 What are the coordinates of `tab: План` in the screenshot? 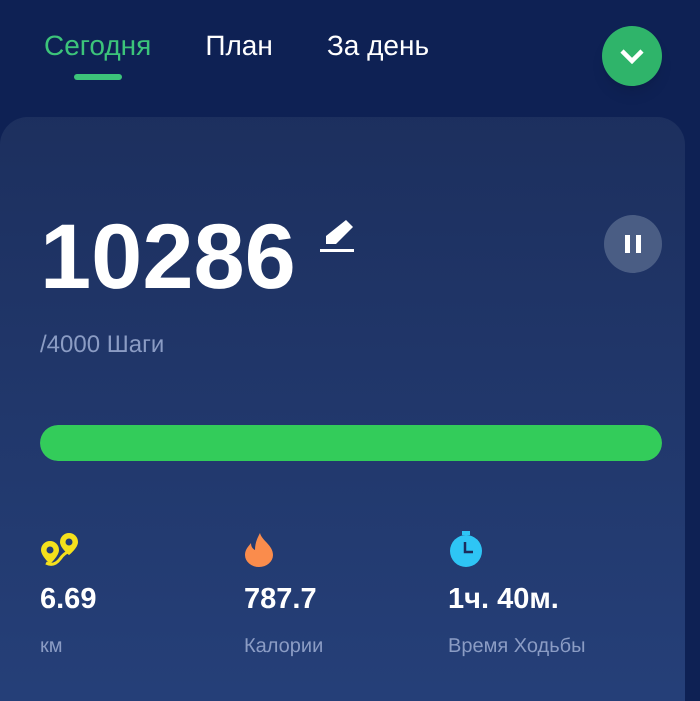 It's located at (239, 53).